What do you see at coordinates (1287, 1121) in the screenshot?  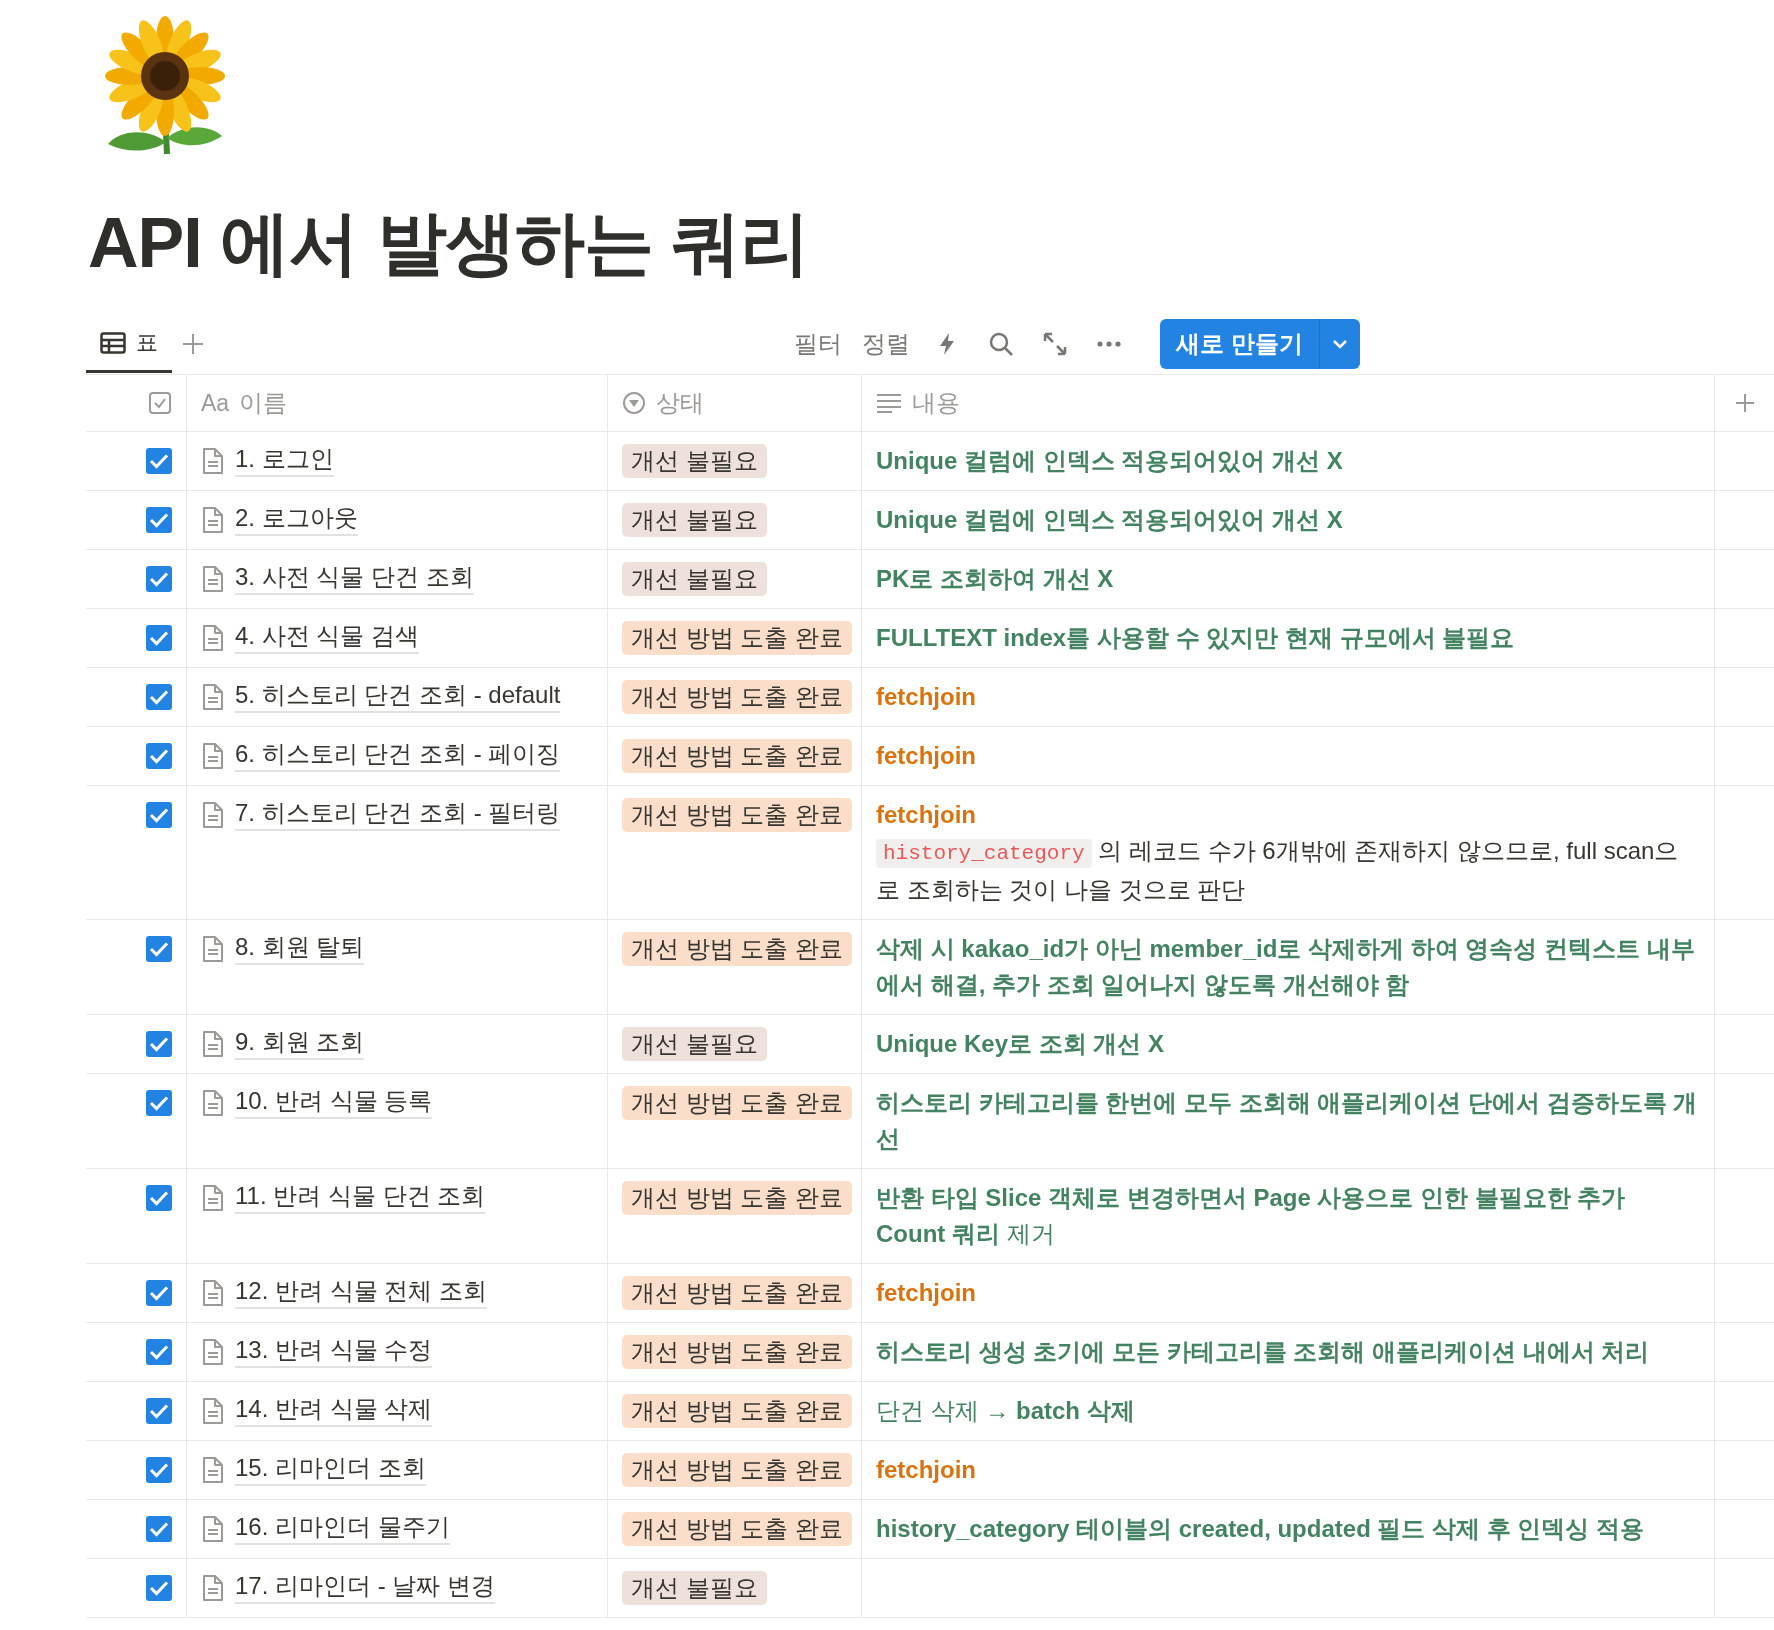 I see `content-text: 히스토리 카테고리를 한번에 모두 조회해 애플리케이션 단에서 검증하도록 개선` at bounding box center [1287, 1121].